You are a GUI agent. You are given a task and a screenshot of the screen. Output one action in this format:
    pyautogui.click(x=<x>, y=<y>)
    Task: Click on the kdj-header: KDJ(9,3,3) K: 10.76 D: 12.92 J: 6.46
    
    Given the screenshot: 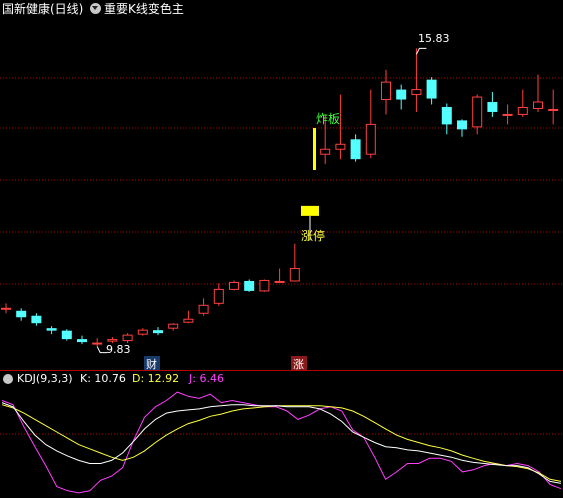 What is the action you would take?
    pyautogui.click(x=281, y=379)
    